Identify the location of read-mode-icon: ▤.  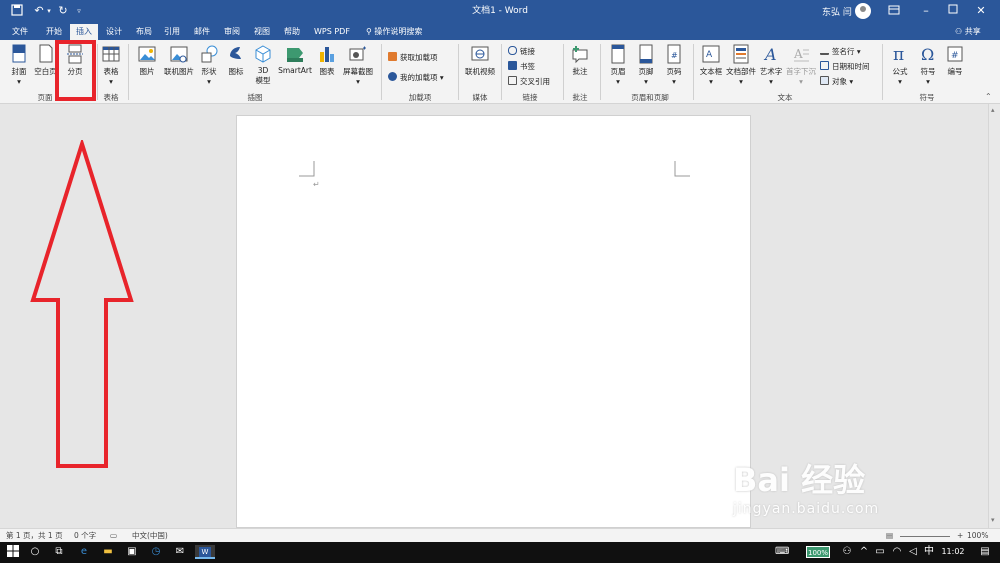
(889, 536).